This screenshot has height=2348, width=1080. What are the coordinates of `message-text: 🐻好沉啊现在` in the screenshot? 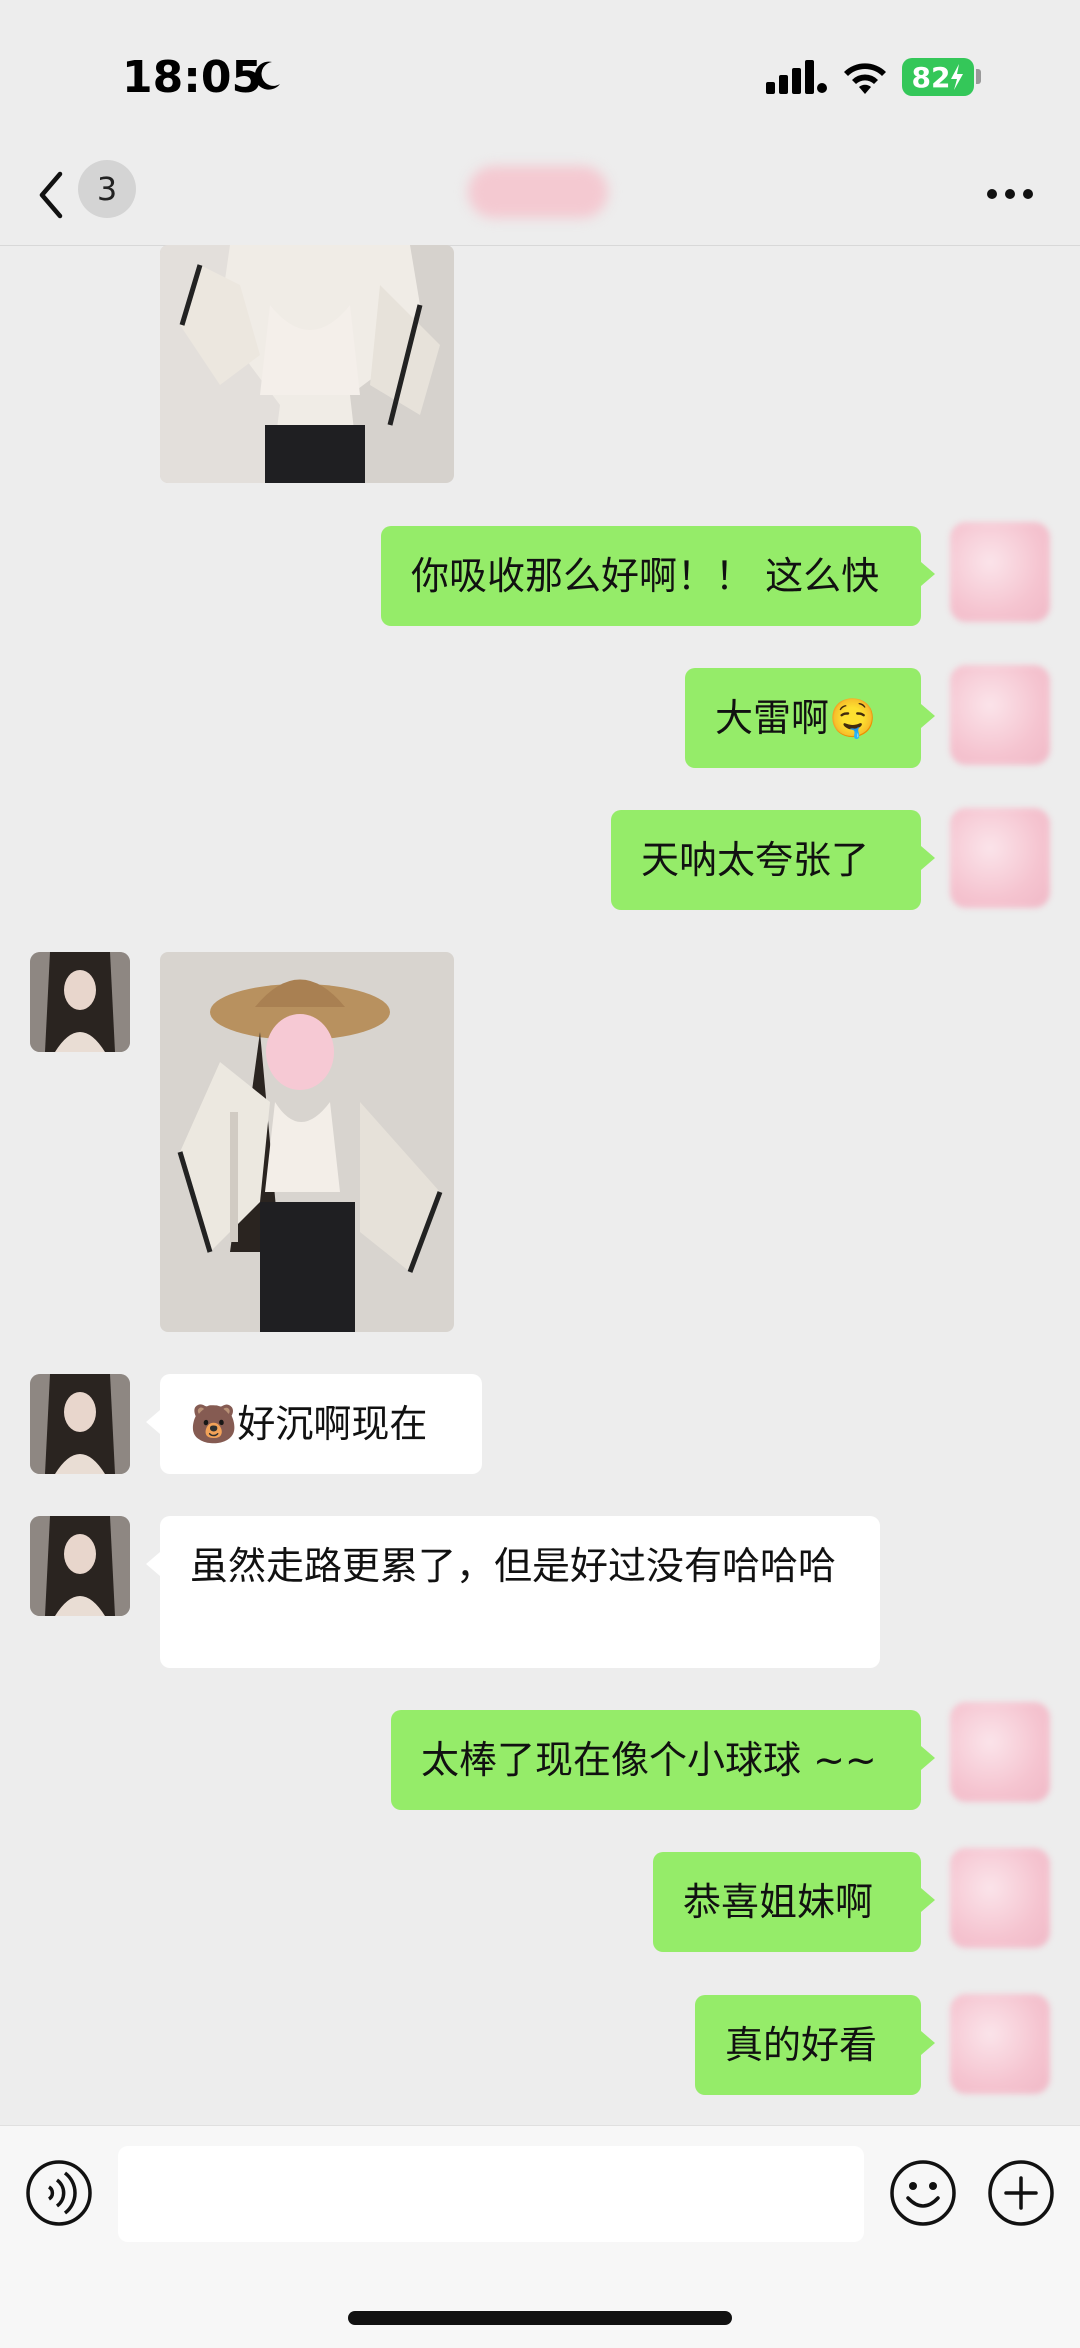 It's located at (309, 1424).